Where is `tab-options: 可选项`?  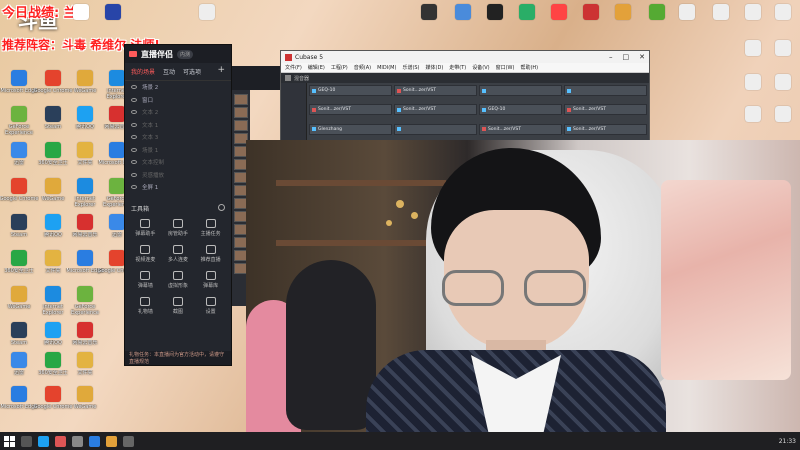 tab-options: 可选项 is located at coordinates (192, 71).